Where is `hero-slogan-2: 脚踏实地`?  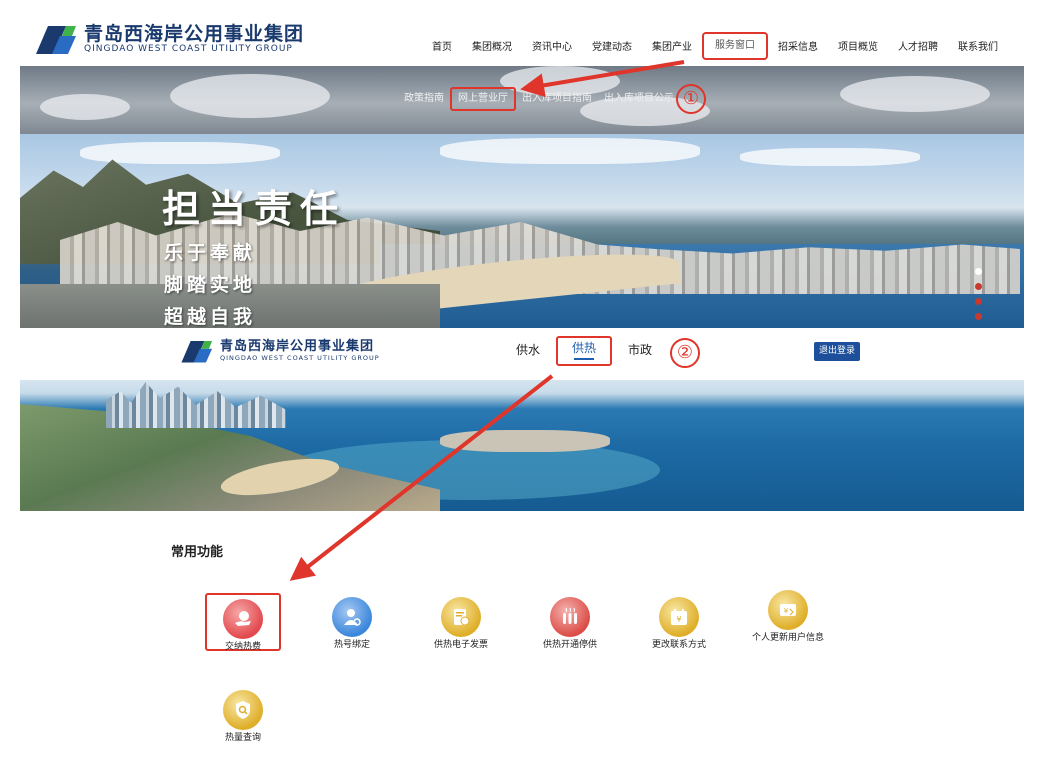
hero-slogan-2: 脚踏实地 is located at coordinates (210, 285).